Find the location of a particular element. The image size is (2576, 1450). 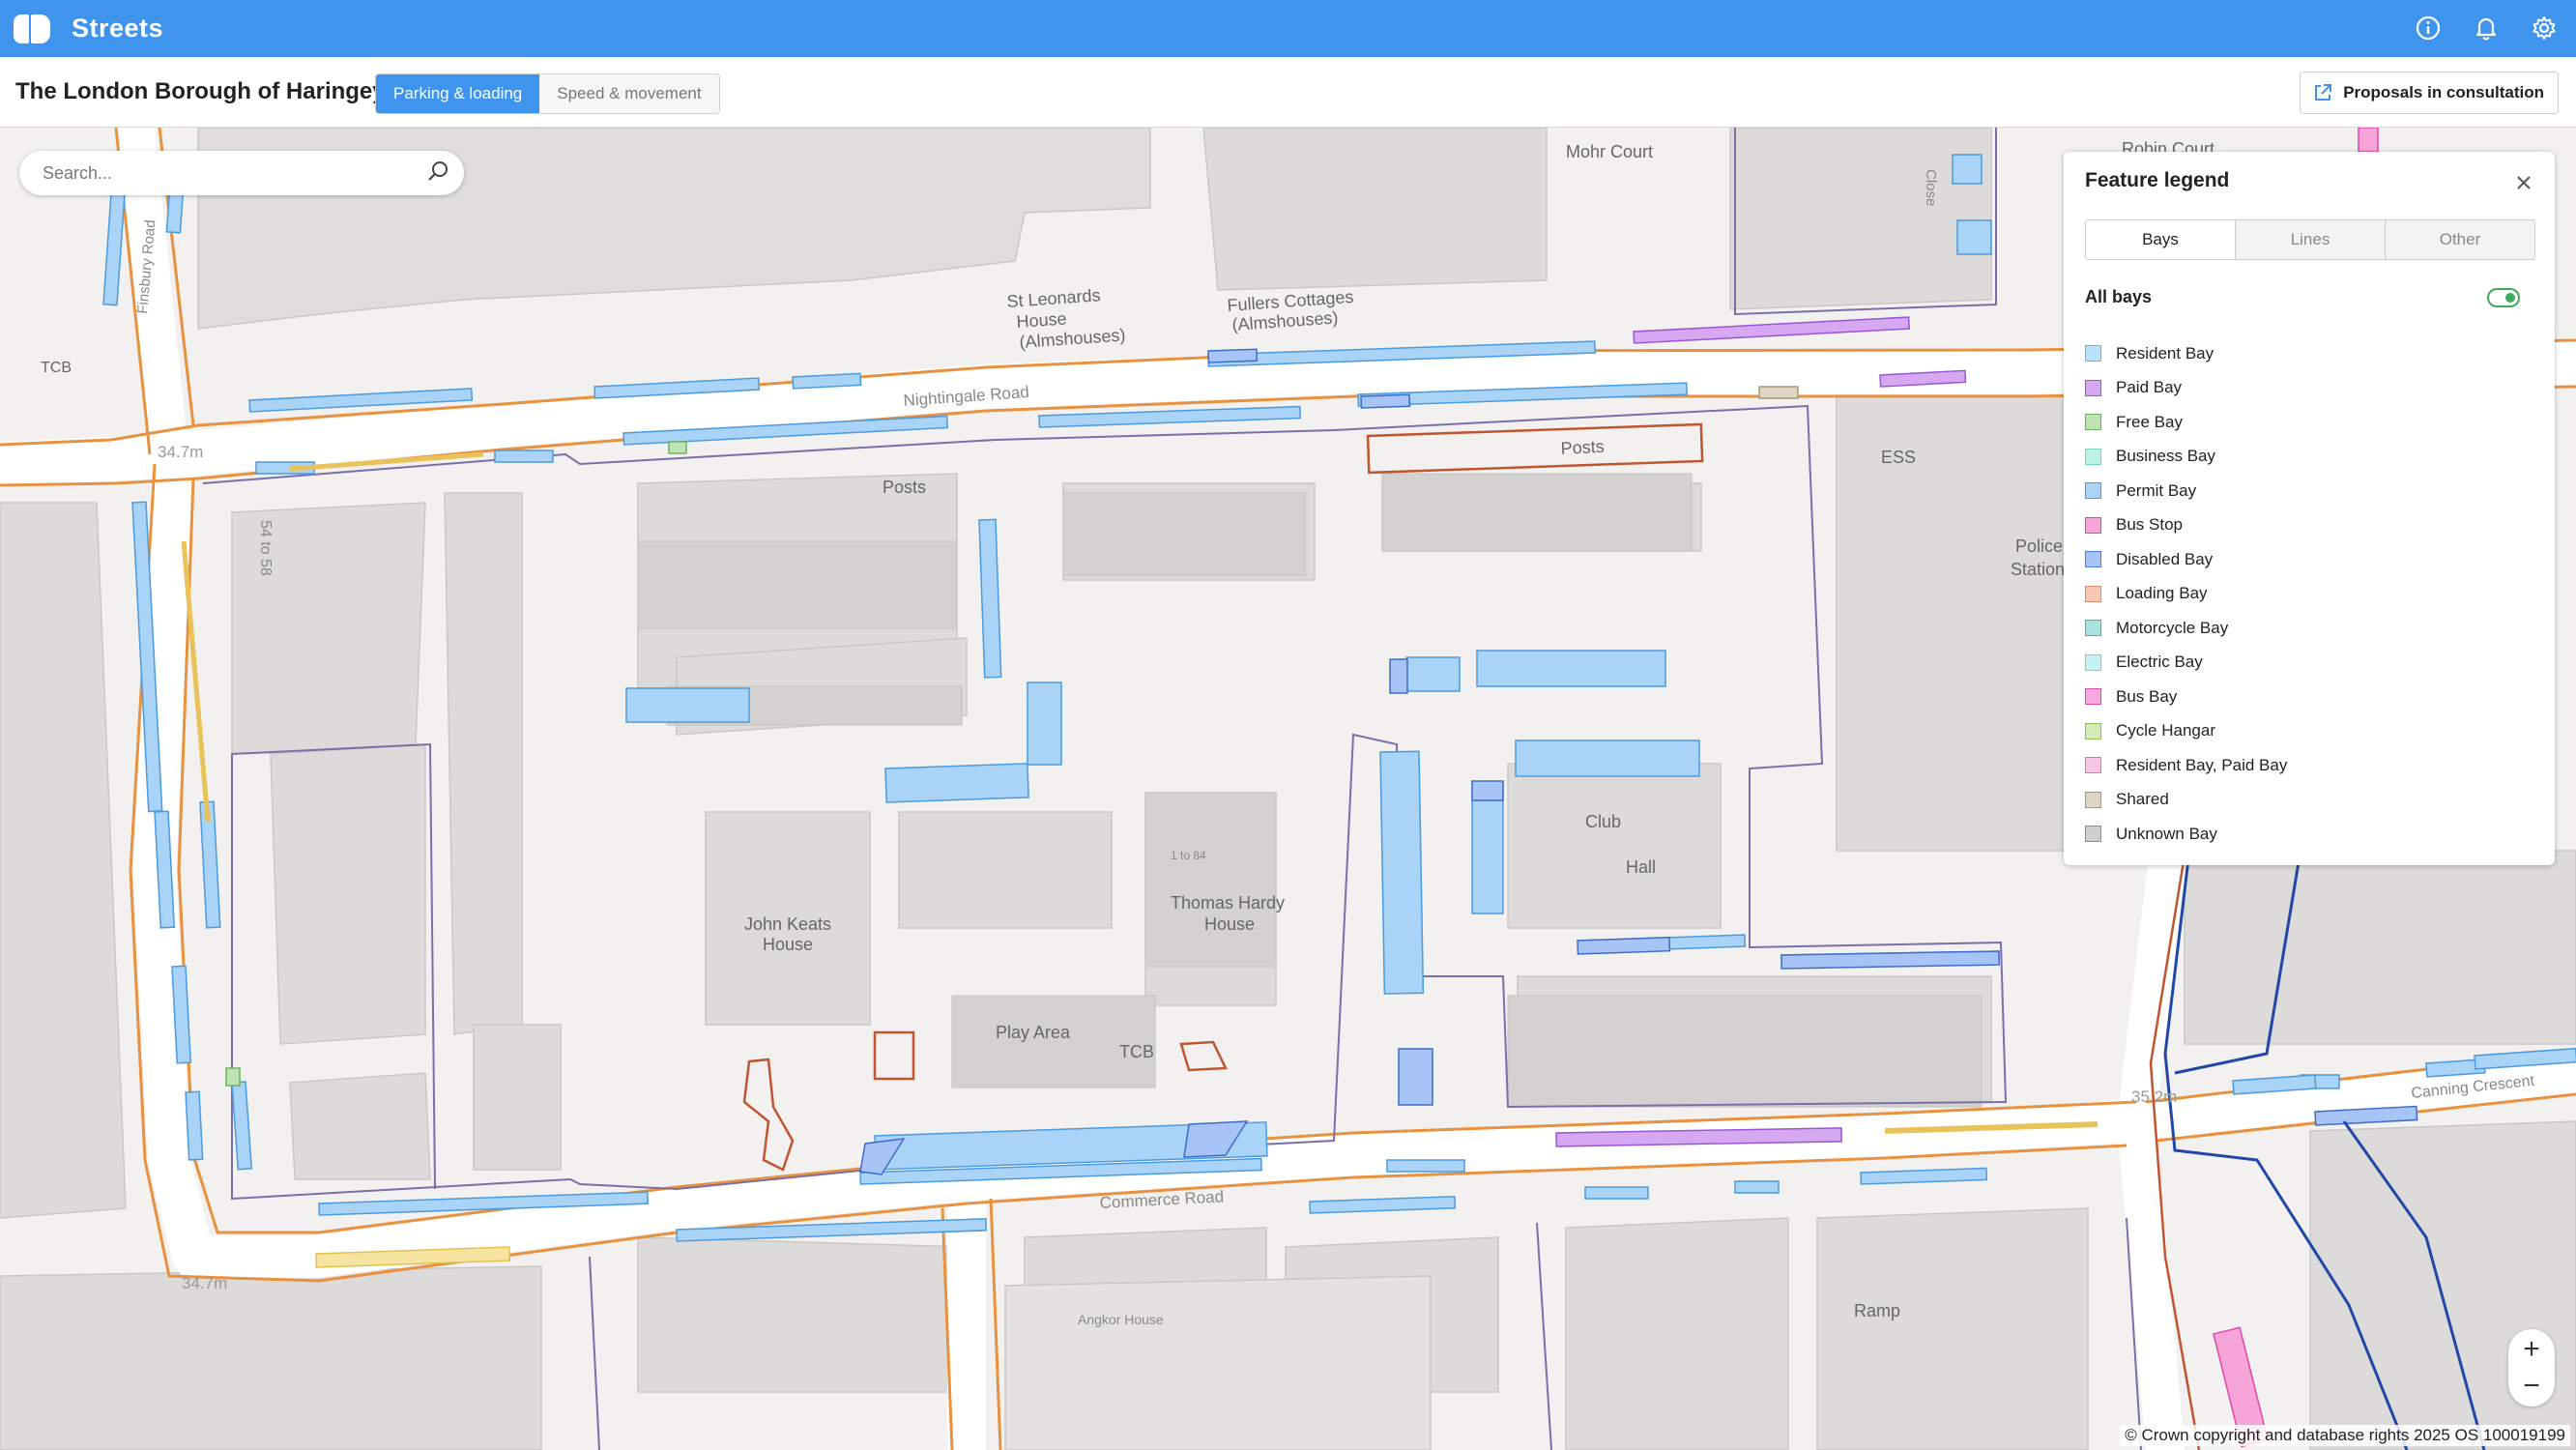

legend-item-label: Electric Bay is located at coordinates (2159, 662).